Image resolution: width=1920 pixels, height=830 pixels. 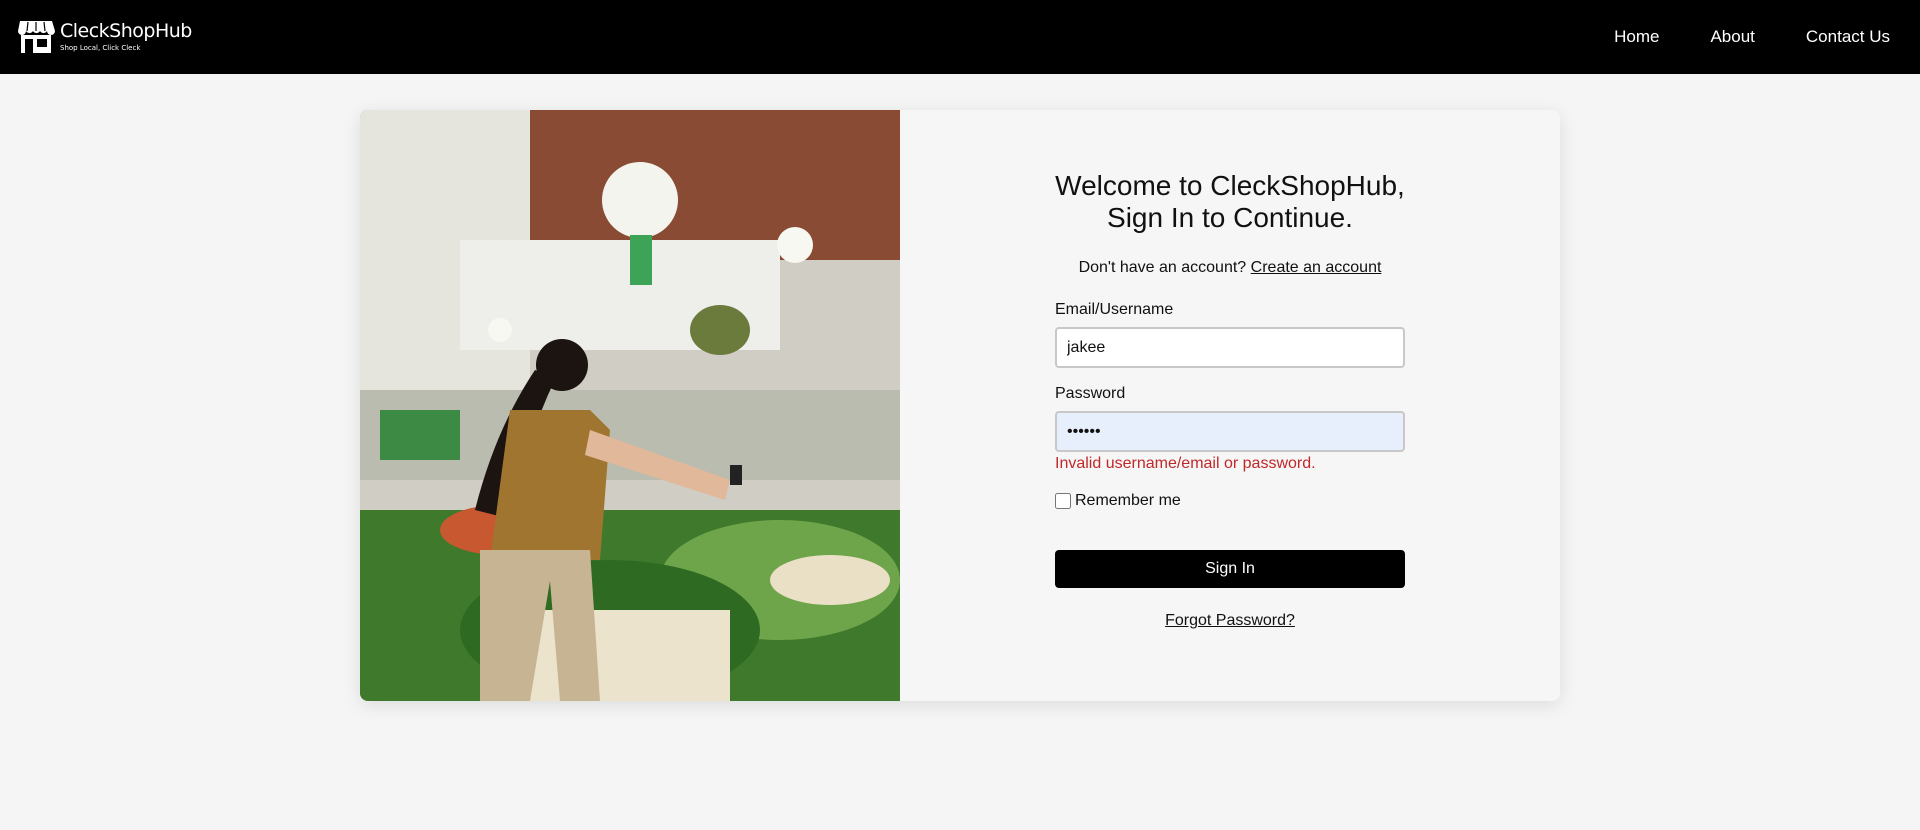 What do you see at coordinates (1162, 267) in the screenshot?
I see `no-account-text: Don't have an account?` at bounding box center [1162, 267].